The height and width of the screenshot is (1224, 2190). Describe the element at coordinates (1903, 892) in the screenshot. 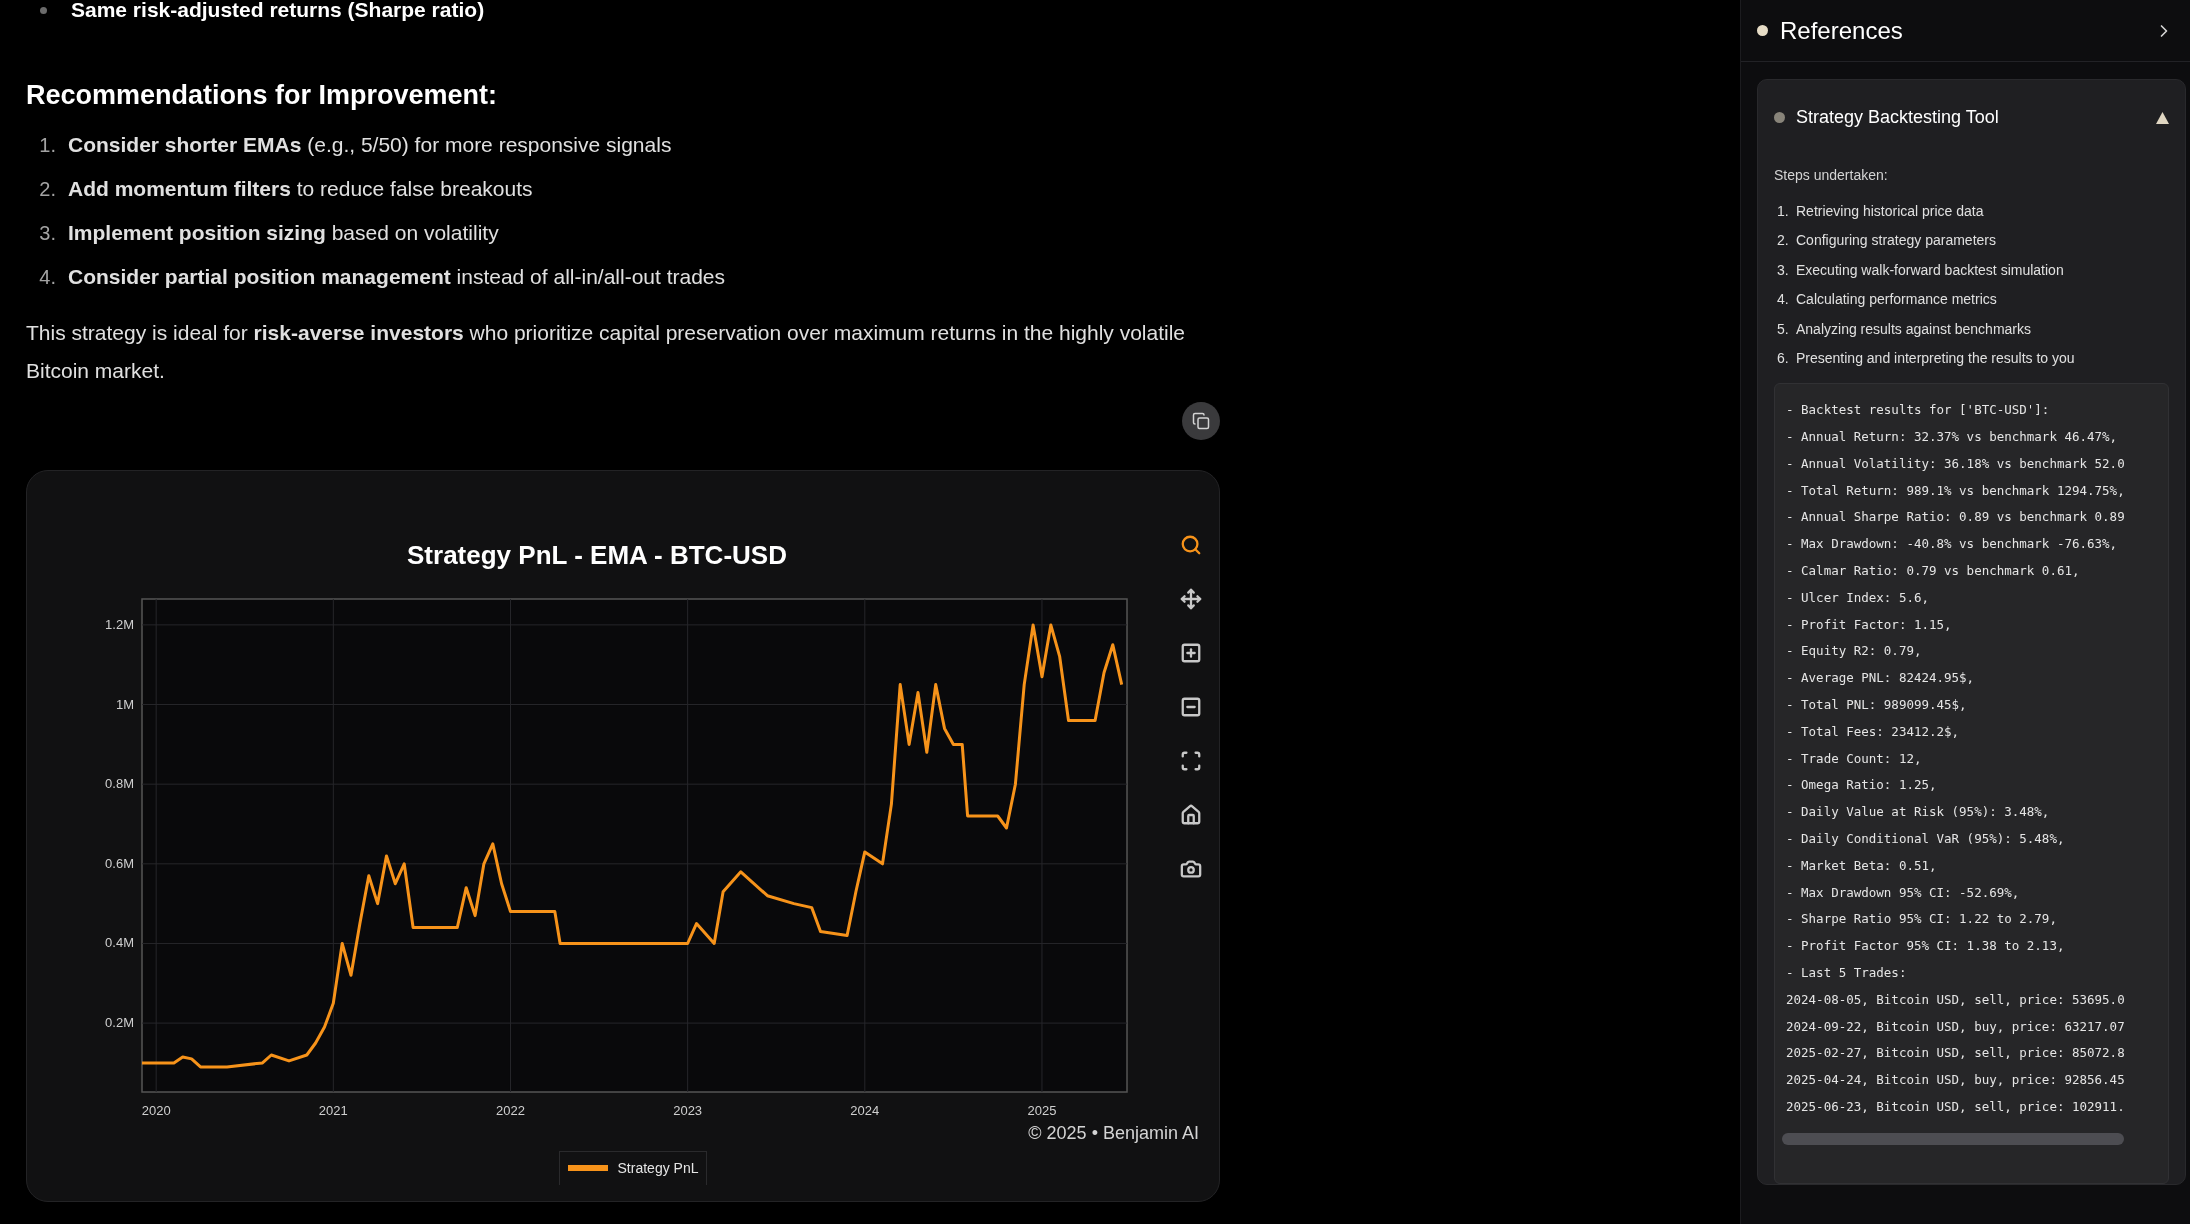

I see `output-line: - Max Drawdown 95% CI: -52.69%,` at that location.